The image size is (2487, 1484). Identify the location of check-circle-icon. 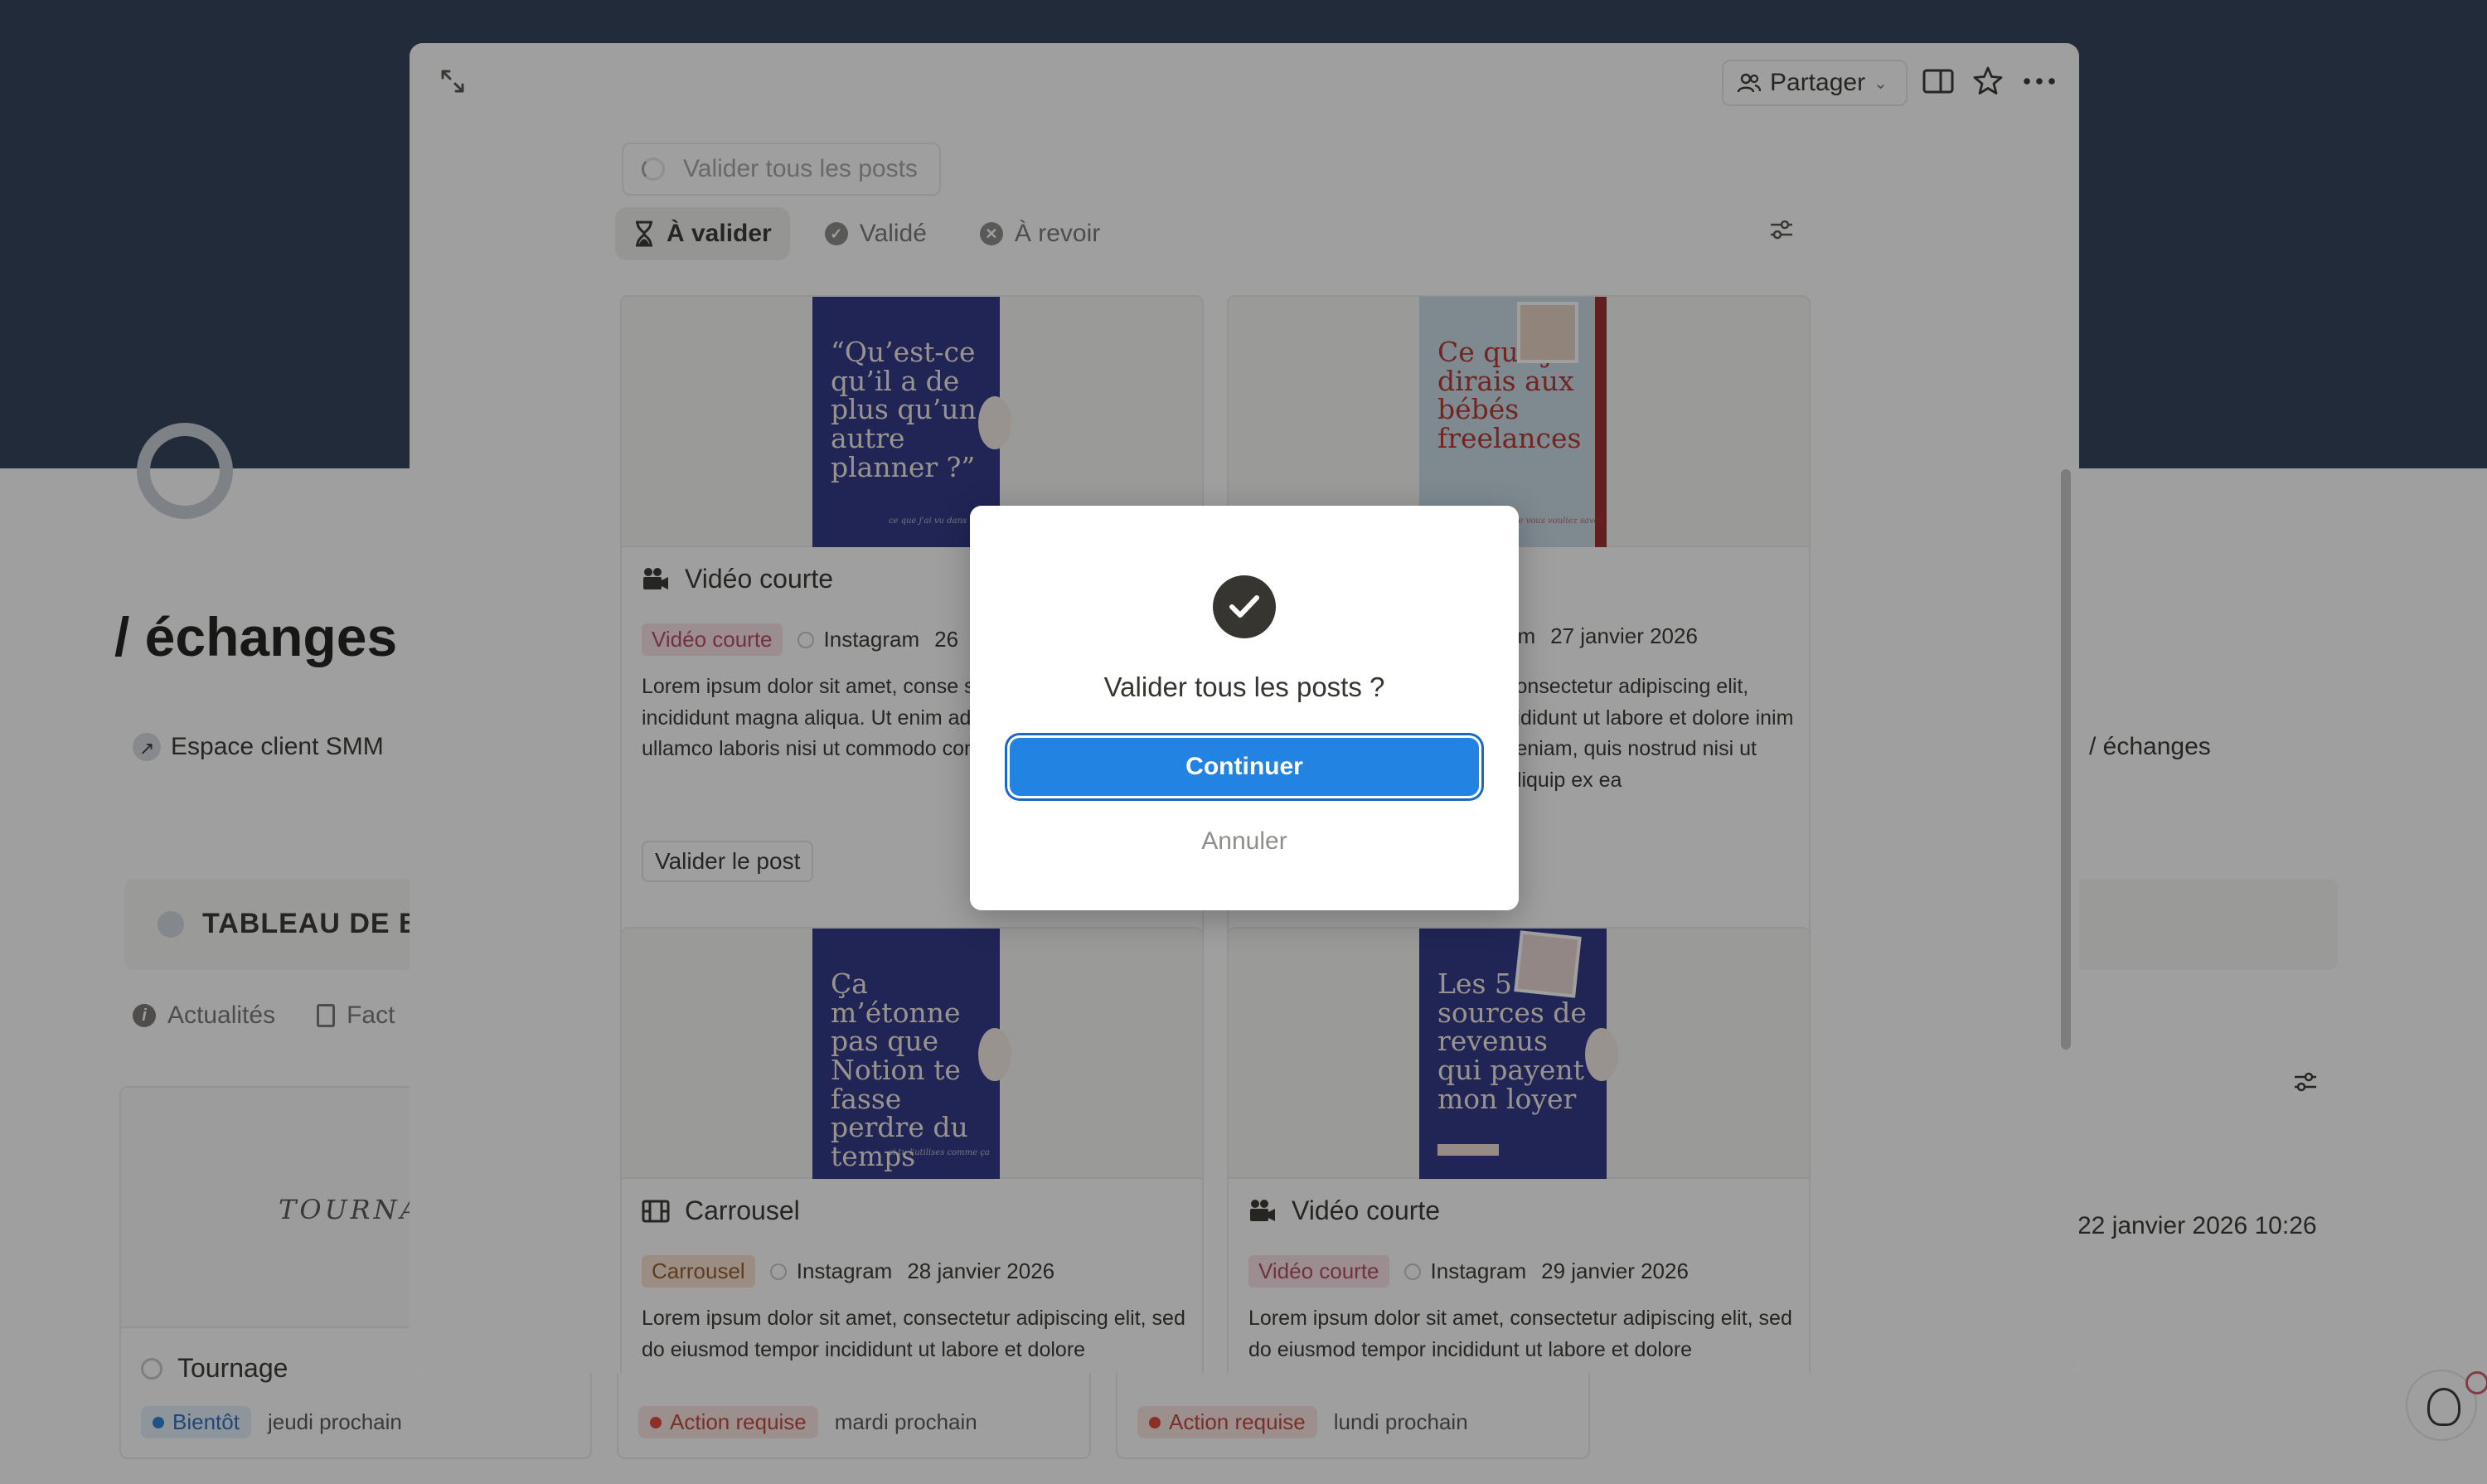
(1244, 607).